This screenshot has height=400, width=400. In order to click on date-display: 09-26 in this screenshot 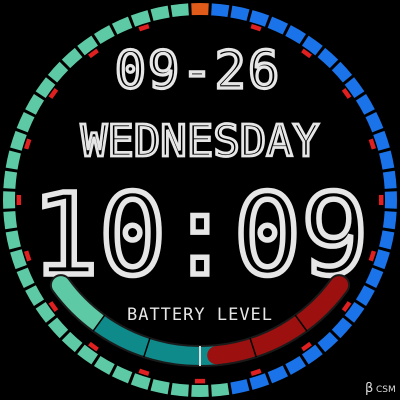, I will do `click(198, 71)`.